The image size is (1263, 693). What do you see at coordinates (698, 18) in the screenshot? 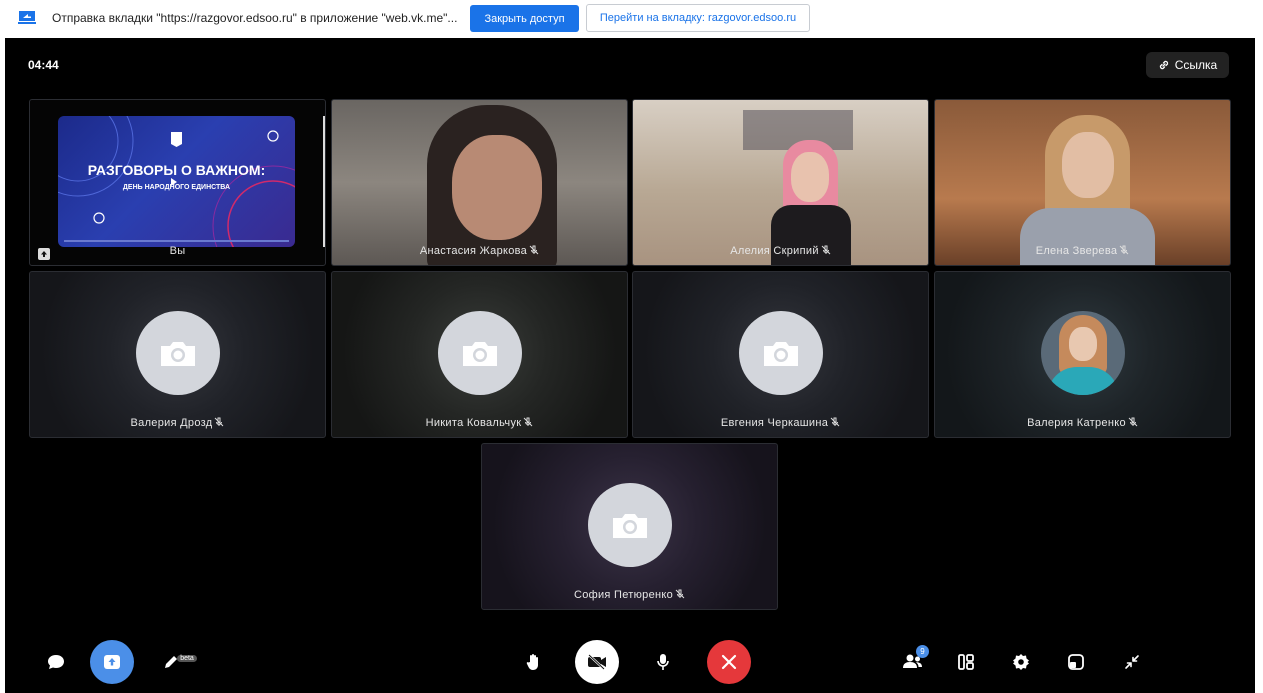
I see `go-to-tab-button: Перейти на вкладку: razgovor.edsoo.ru` at bounding box center [698, 18].